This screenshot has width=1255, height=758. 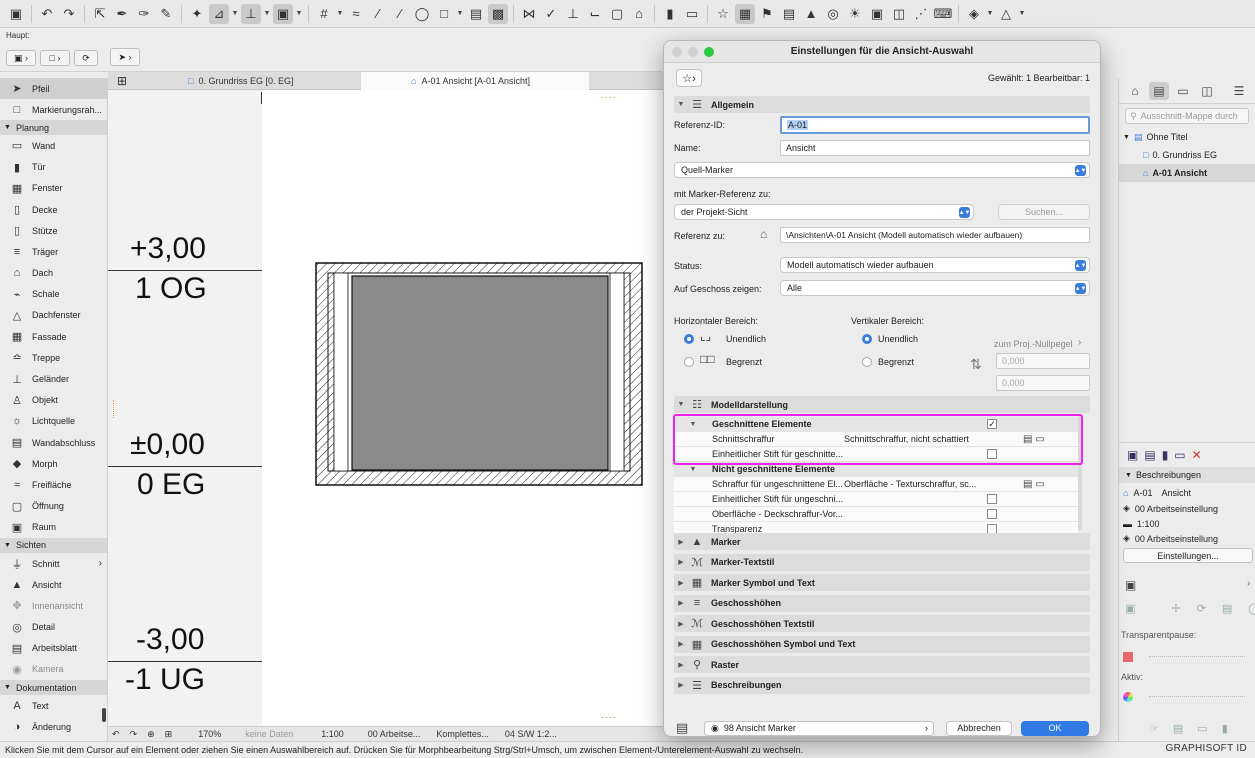 I want to click on new-view-icon: ▣, so click(x=1132, y=455).